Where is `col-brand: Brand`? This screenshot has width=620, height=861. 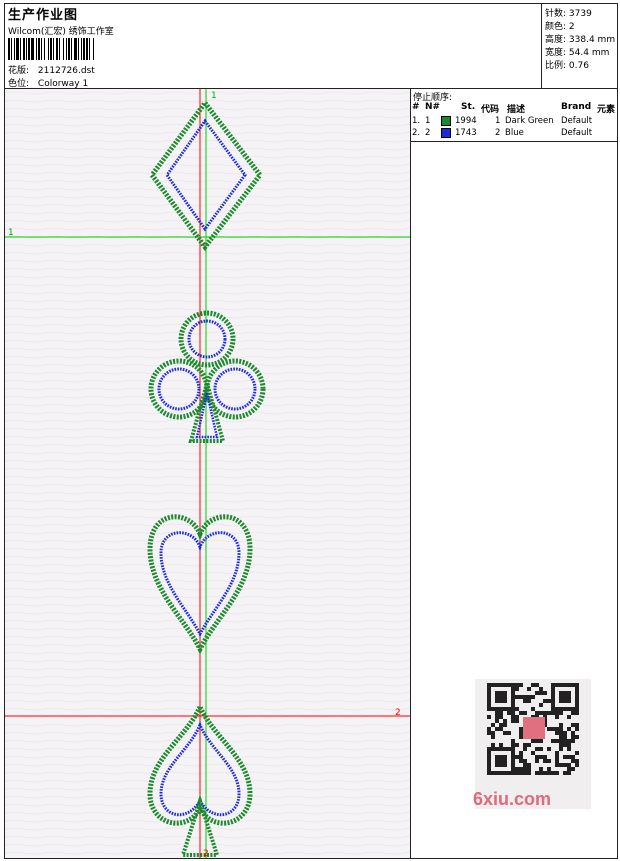
col-brand: Brand is located at coordinates (576, 107).